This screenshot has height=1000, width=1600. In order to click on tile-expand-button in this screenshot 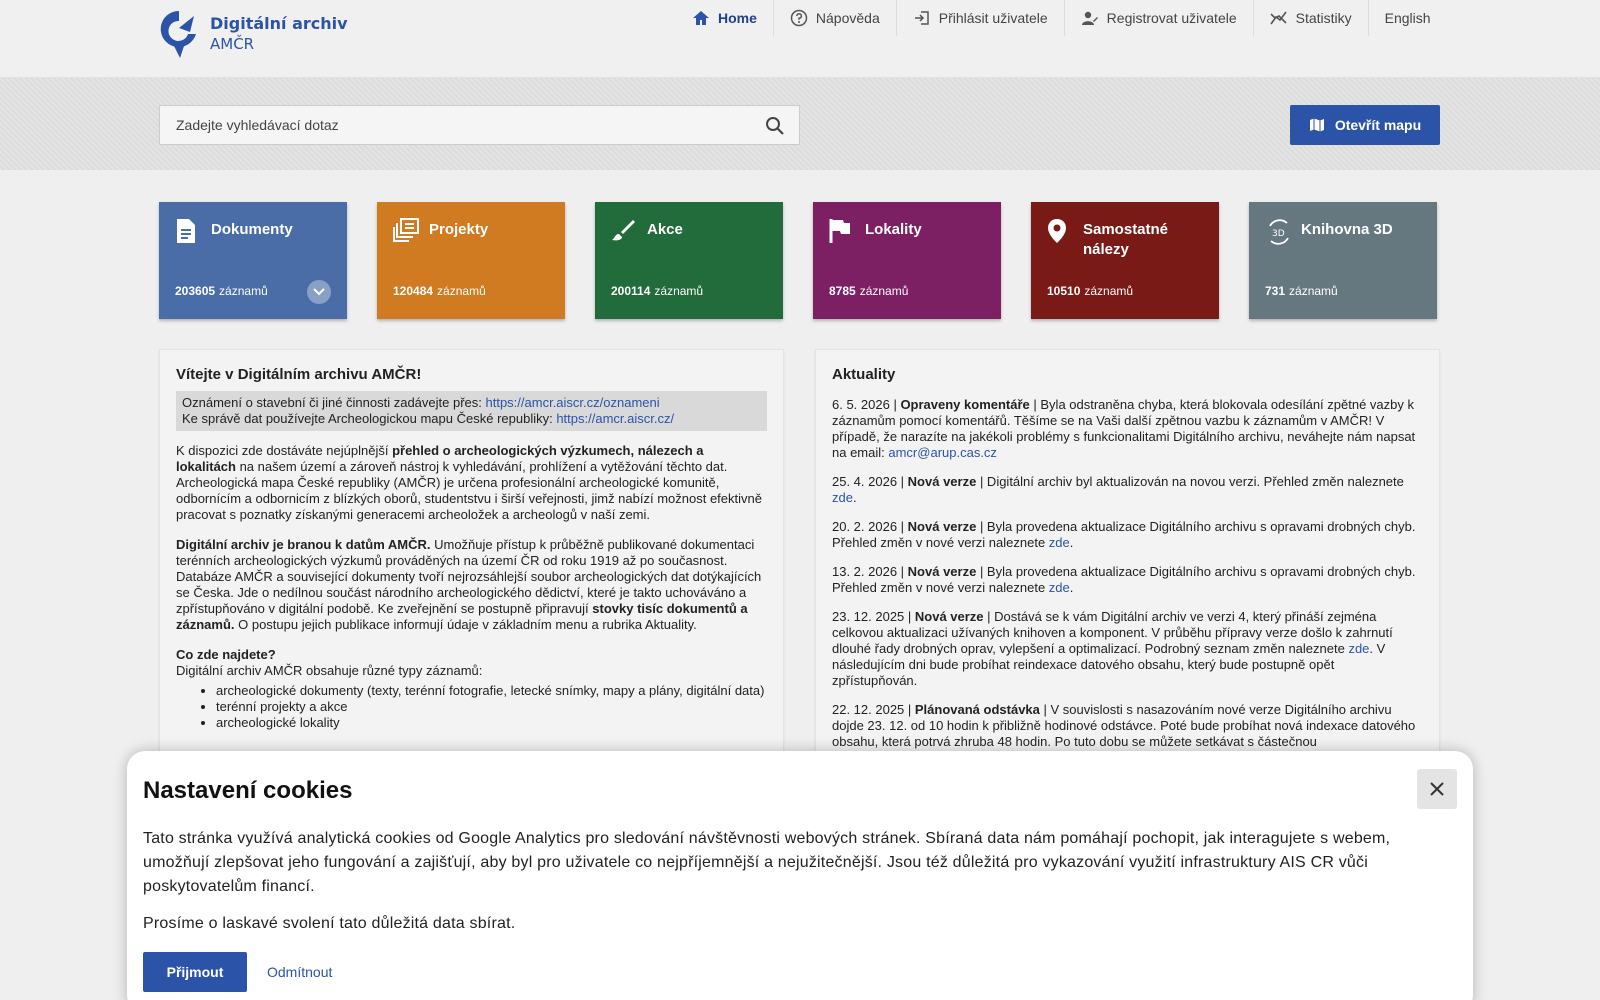, I will do `click(319, 292)`.